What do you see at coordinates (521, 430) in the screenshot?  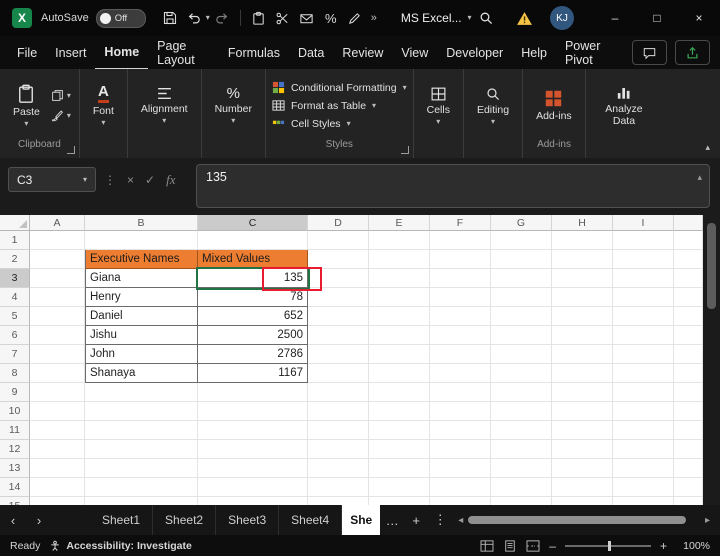 I see `cell-G11` at bounding box center [521, 430].